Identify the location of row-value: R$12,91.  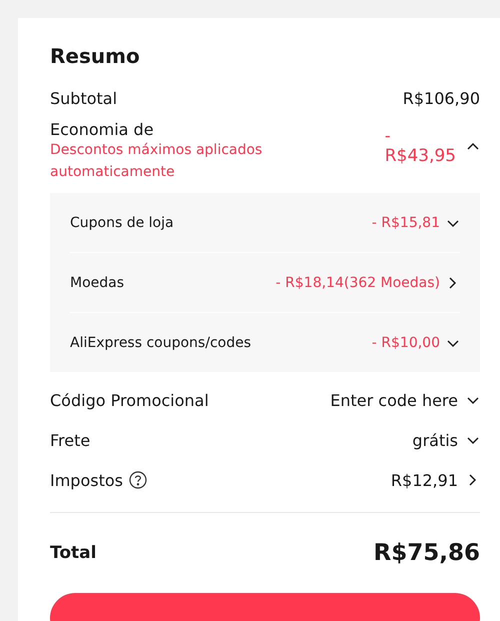
(424, 480).